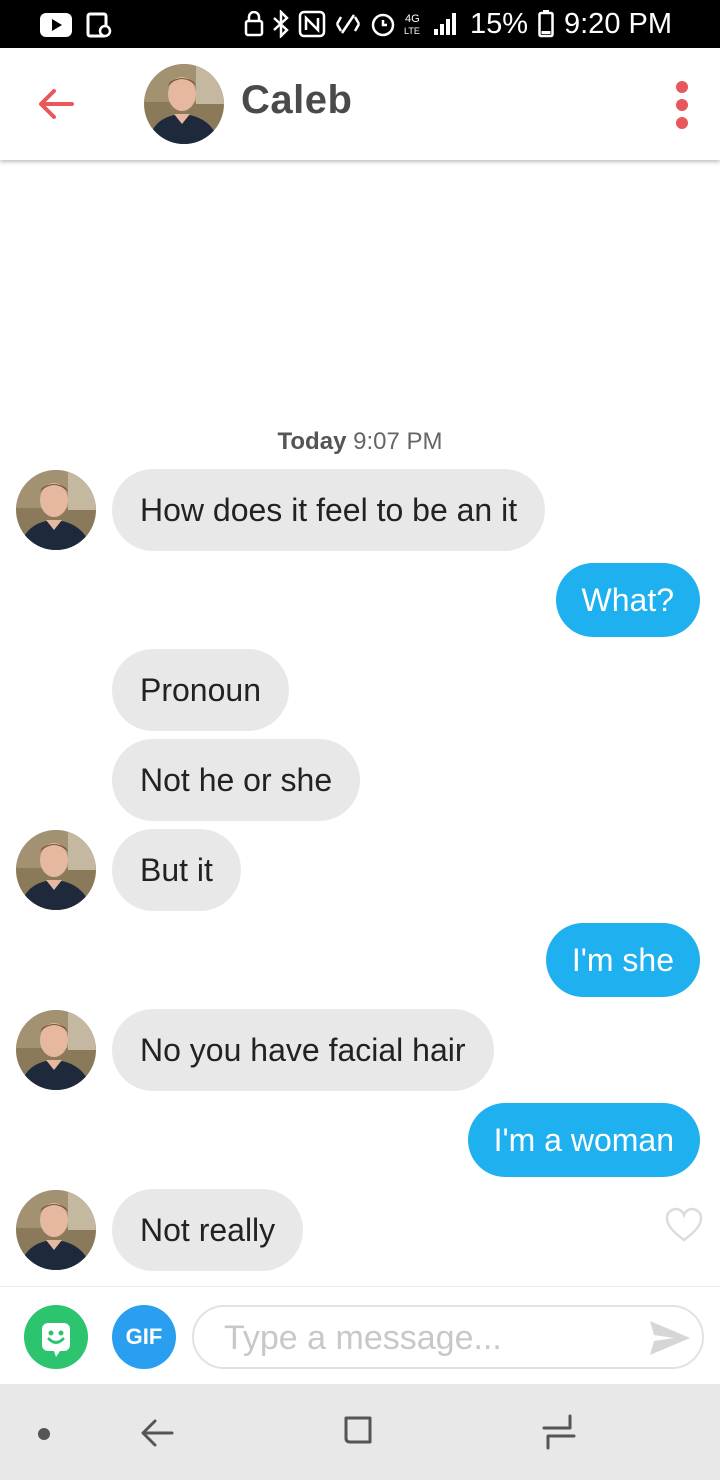 This screenshot has width=720, height=1480. Describe the element at coordinates (144, 1337) in the screenshot. I see `gif-button: GIF` at that location.